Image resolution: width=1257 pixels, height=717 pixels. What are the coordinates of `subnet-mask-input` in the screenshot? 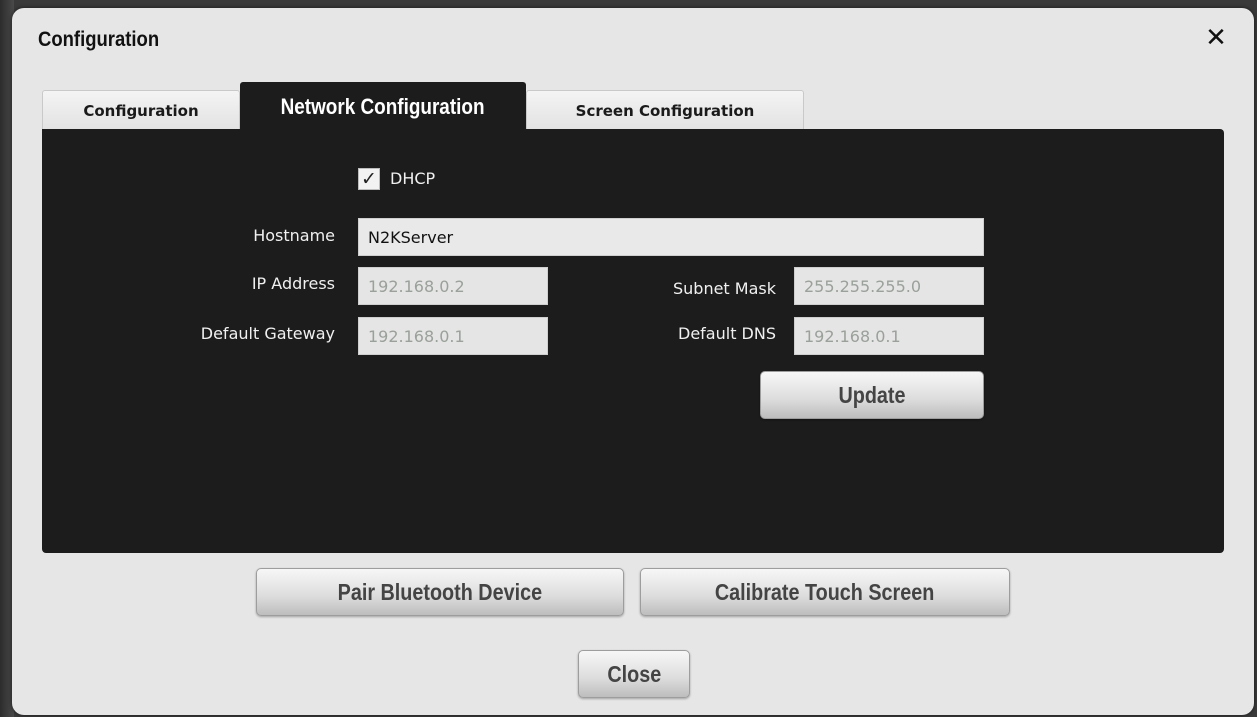 It's located at (889, 286).